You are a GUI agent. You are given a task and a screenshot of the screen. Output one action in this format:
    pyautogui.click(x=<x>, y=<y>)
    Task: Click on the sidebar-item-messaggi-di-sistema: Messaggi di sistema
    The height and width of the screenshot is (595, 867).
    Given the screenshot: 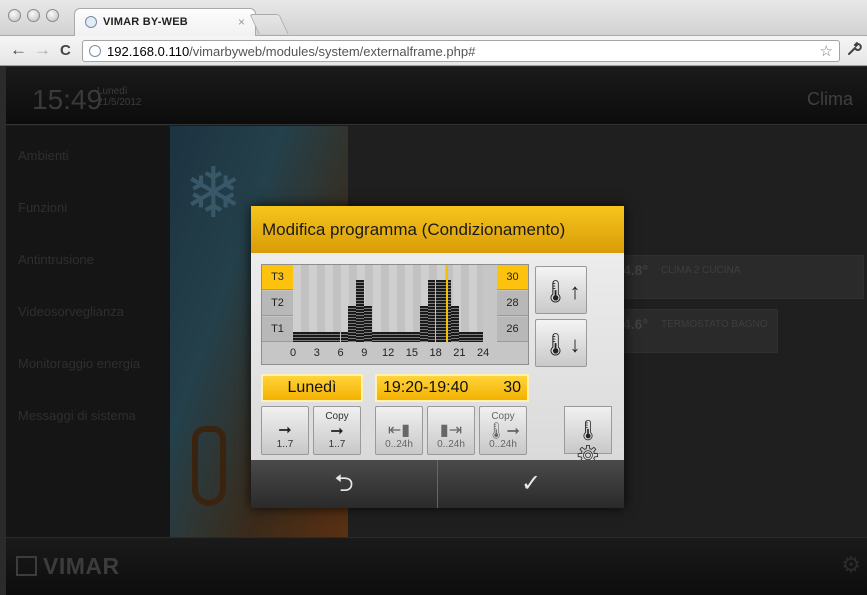 What is the action you would take?
    pyautogui.click(x=77, y=415)
    